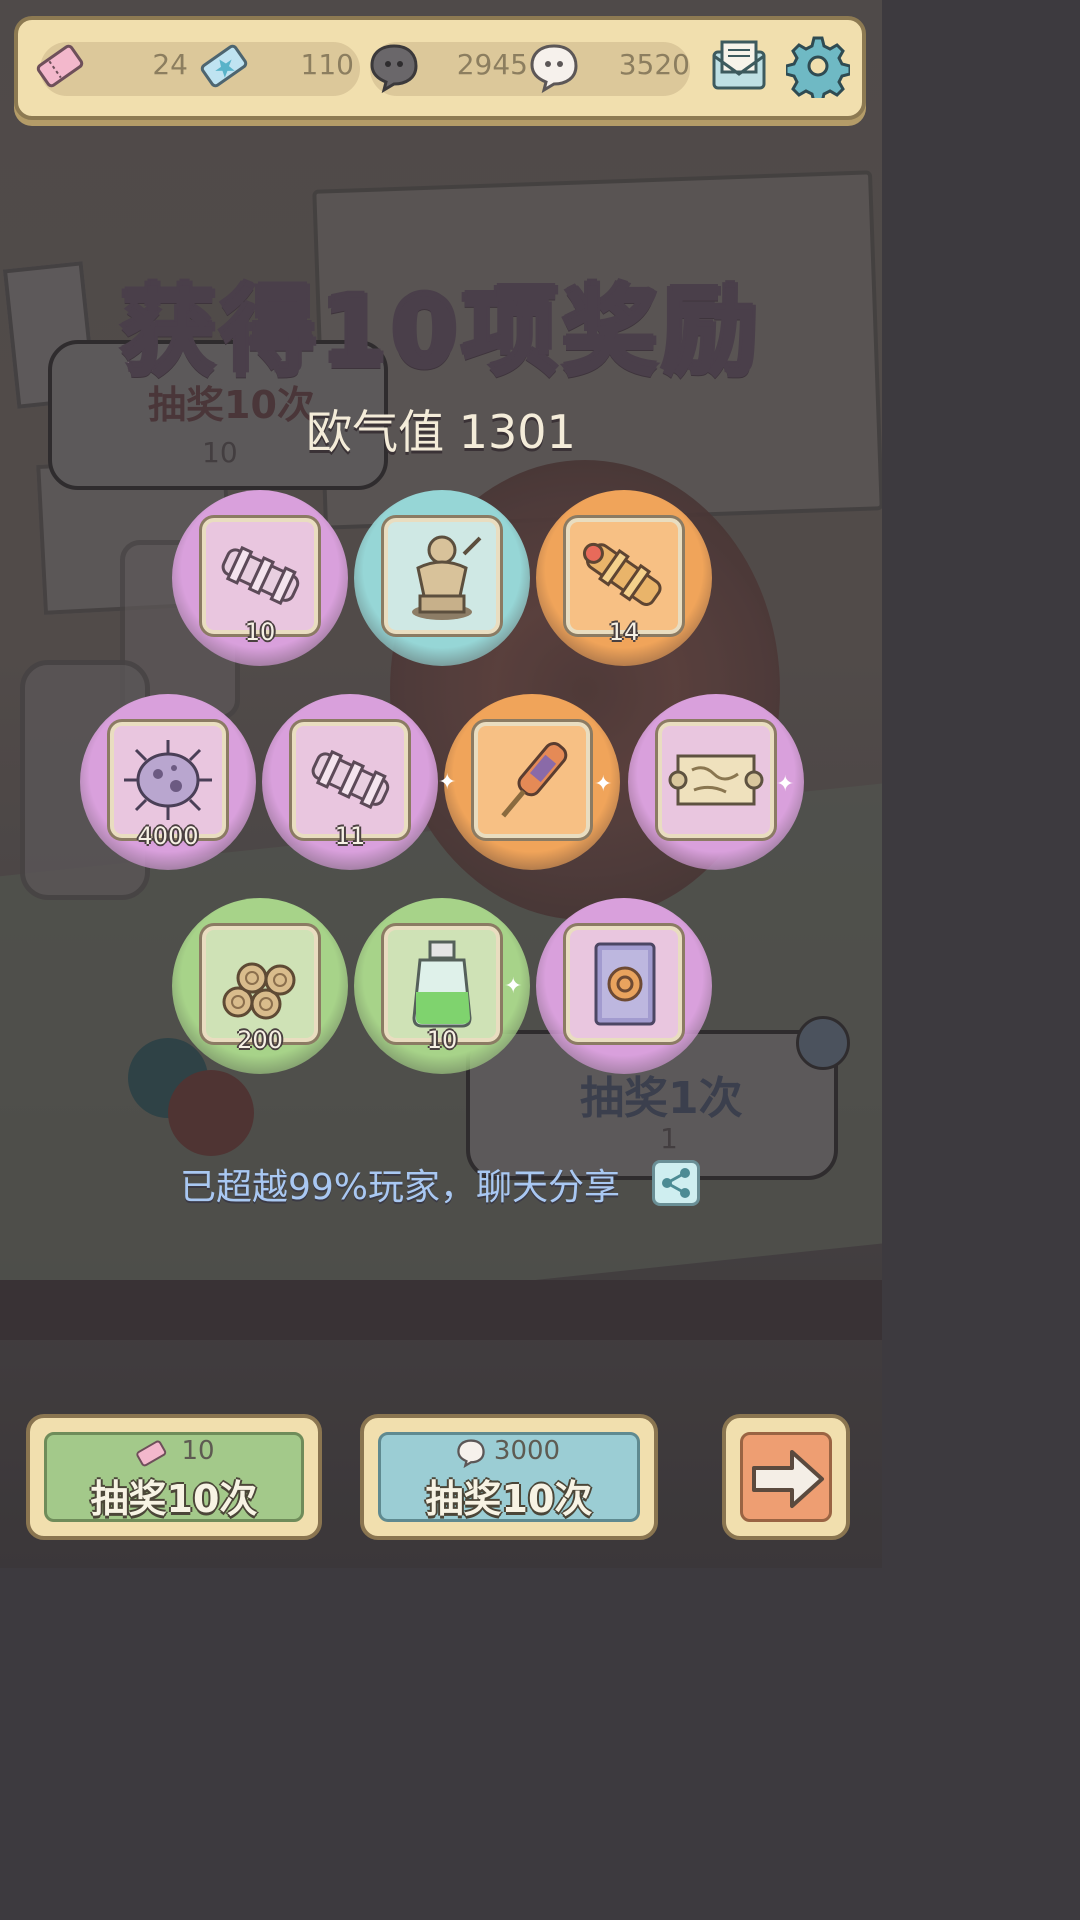 Image resolution: width=1080 pixels, height=1920 pixels. I want to click on reward-tile: 10 ✦, so click(442, 986).